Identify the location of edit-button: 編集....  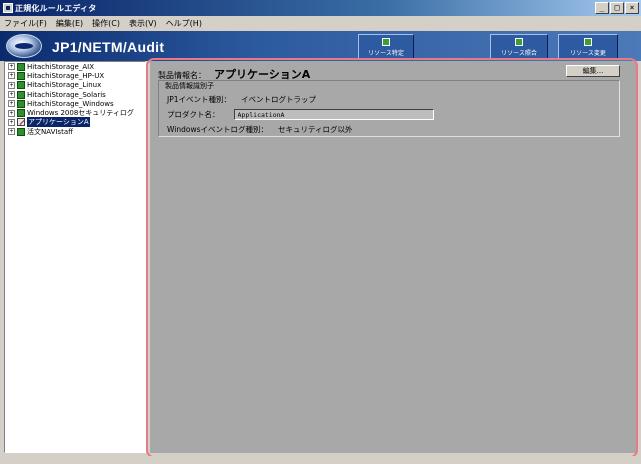
(593, 71).